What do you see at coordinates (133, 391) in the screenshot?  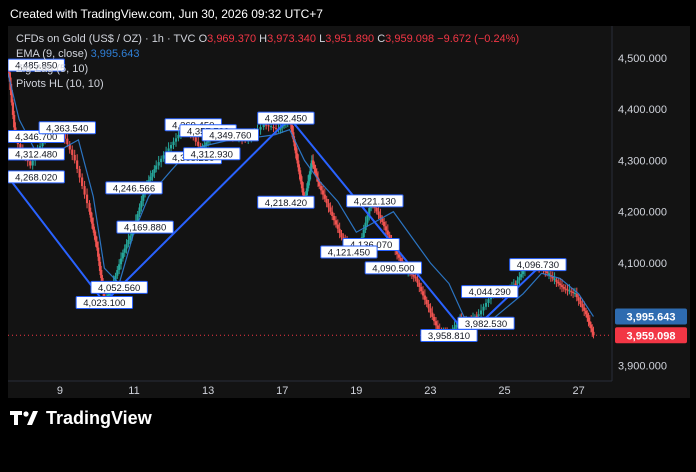 I see `x-tick-label: 11` at bounding box center [133, 391].